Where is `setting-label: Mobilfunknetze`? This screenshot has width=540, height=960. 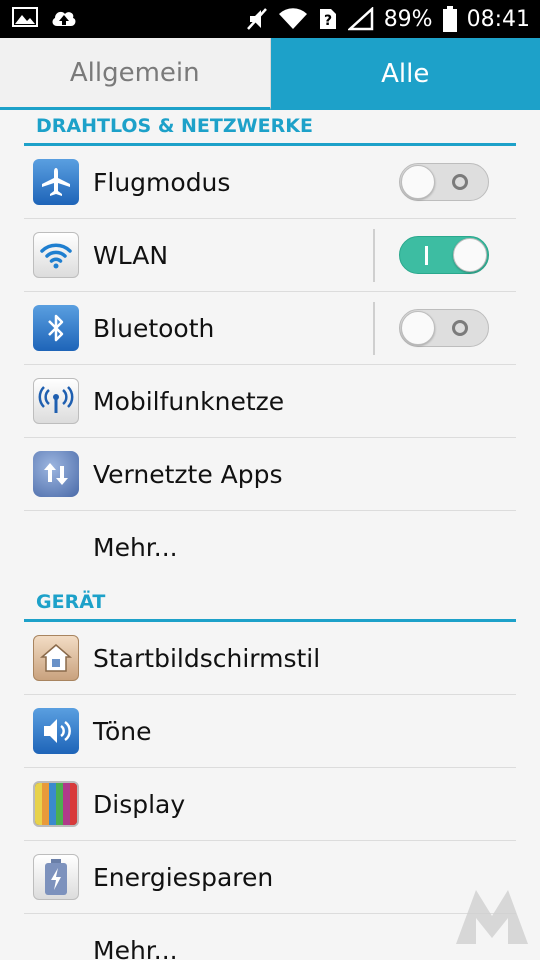
setting-label: Mobilfunknetze is located at coordinates (189, 401).